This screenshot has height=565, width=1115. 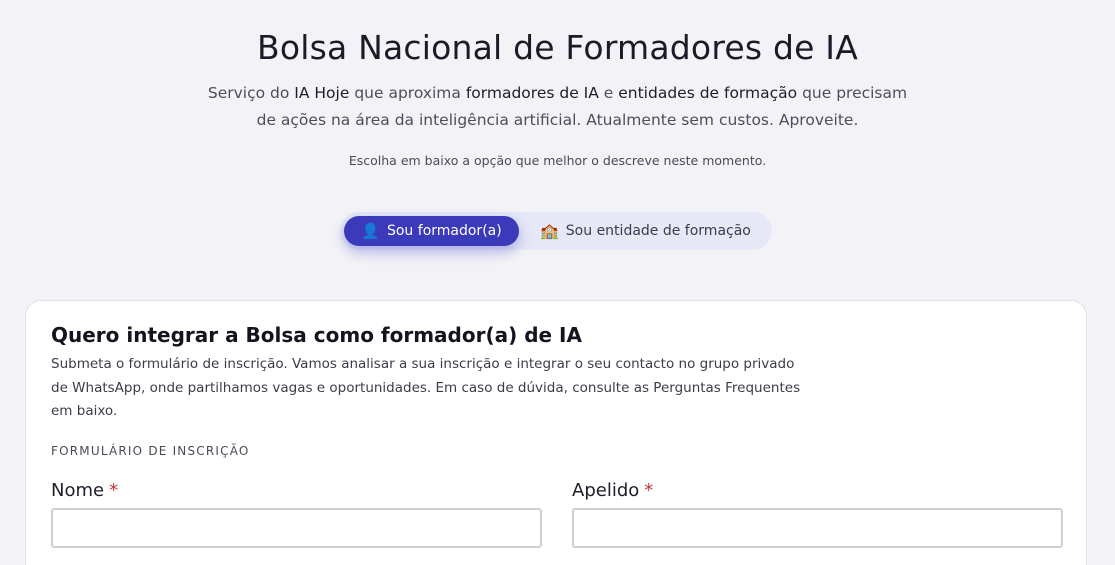 What do you see at coordinates (78, 490) in the screenshot?
I see `first-name-label-text: Nome` at bounding box center [78, 490].